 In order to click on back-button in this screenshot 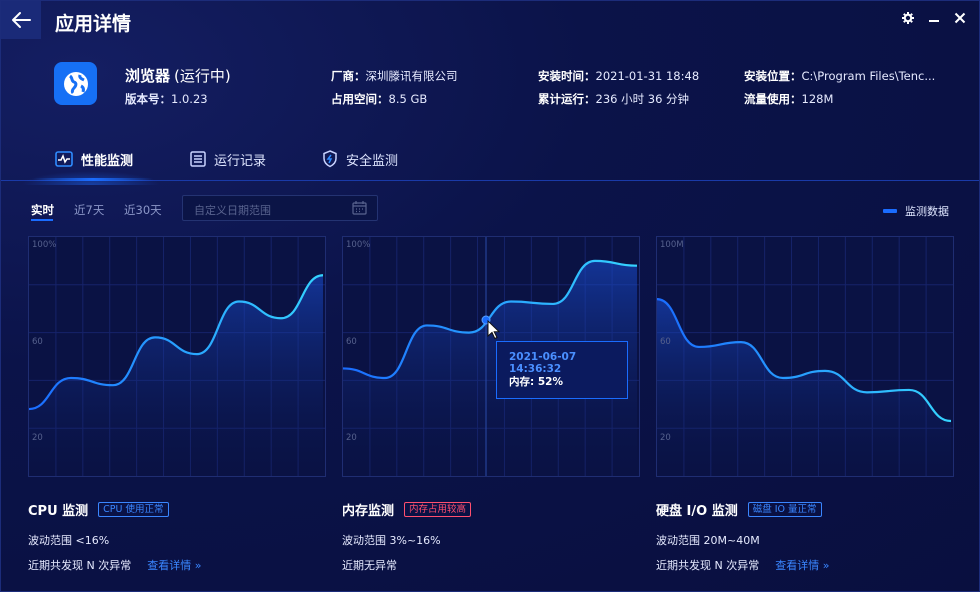, I will do `click(21, 20)`.